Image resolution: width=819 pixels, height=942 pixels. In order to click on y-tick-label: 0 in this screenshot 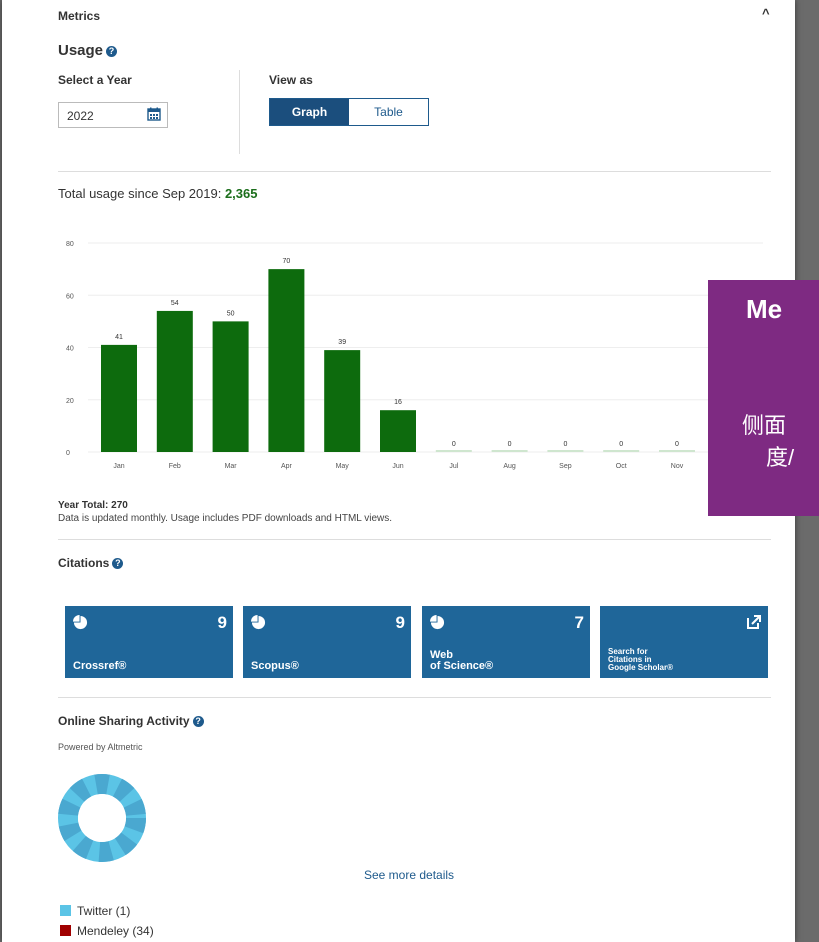, I will do `click(68, 453)`.